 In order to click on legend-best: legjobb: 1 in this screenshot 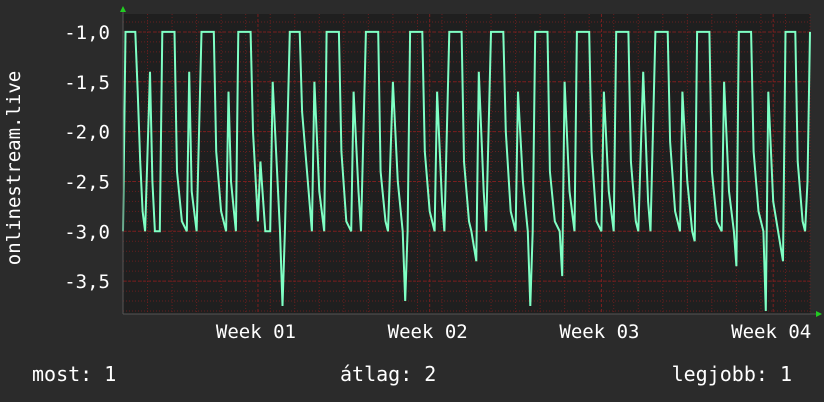, I will do `click(732, 374)`.